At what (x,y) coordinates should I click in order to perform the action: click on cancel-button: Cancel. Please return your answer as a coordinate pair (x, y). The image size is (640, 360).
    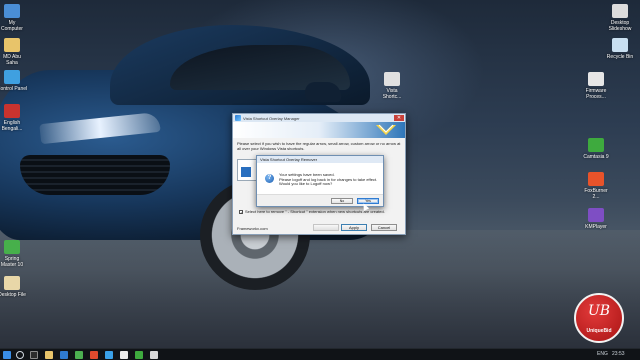
    Looking at the image, I should click on (384, 227).